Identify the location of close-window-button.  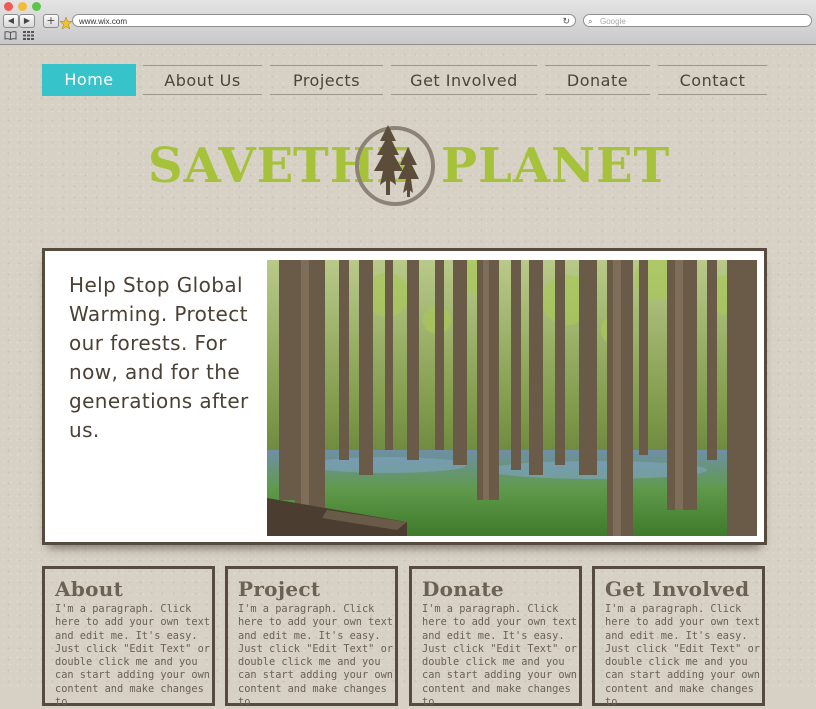
(8, 6).